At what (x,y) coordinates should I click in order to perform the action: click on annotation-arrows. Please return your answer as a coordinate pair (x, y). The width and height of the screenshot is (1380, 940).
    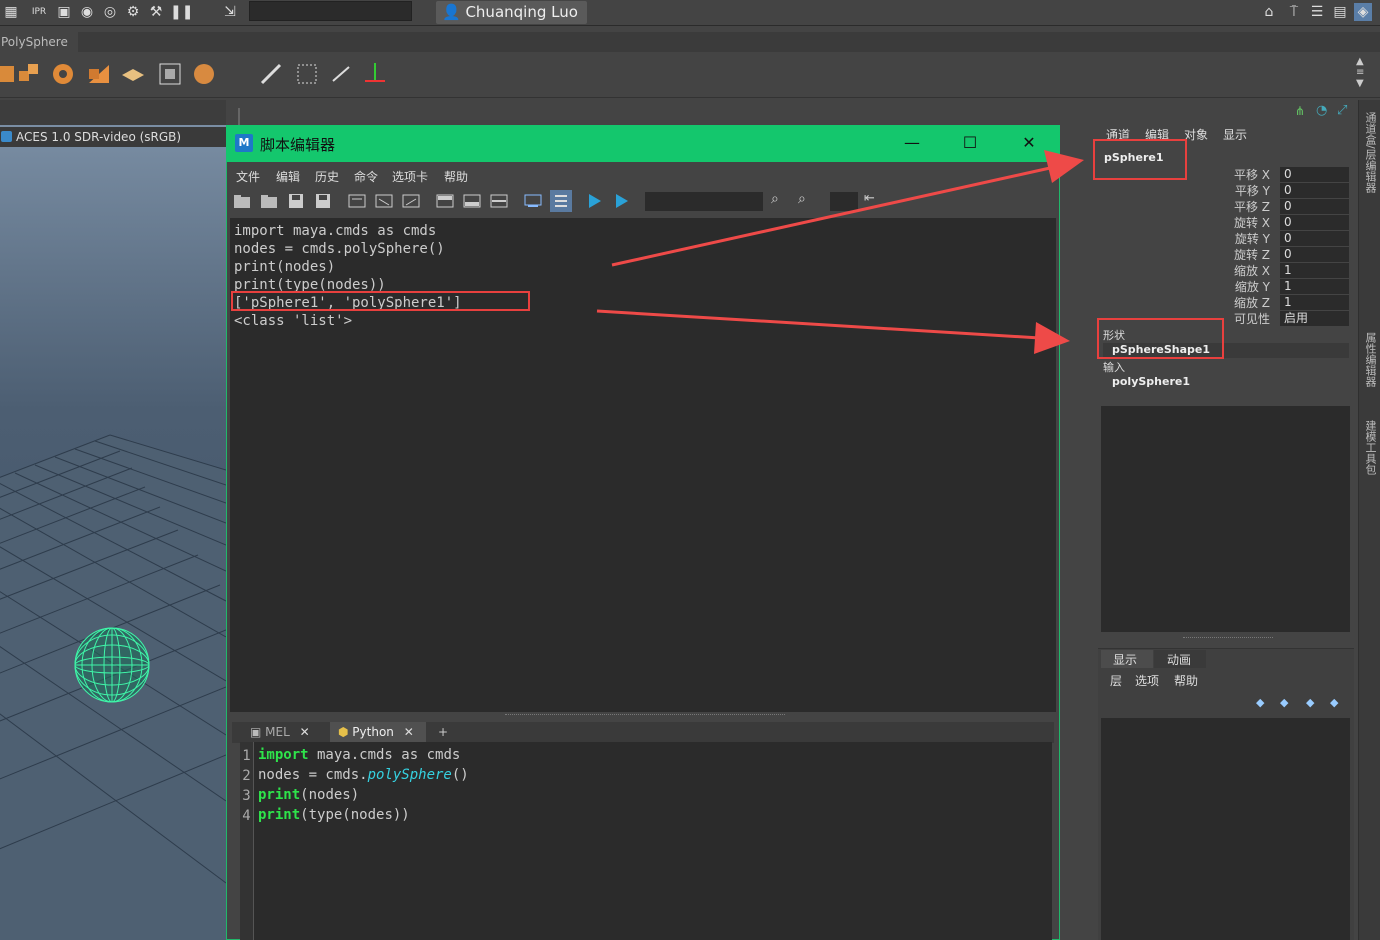
    Looking at the image, I should click on (840, 252).